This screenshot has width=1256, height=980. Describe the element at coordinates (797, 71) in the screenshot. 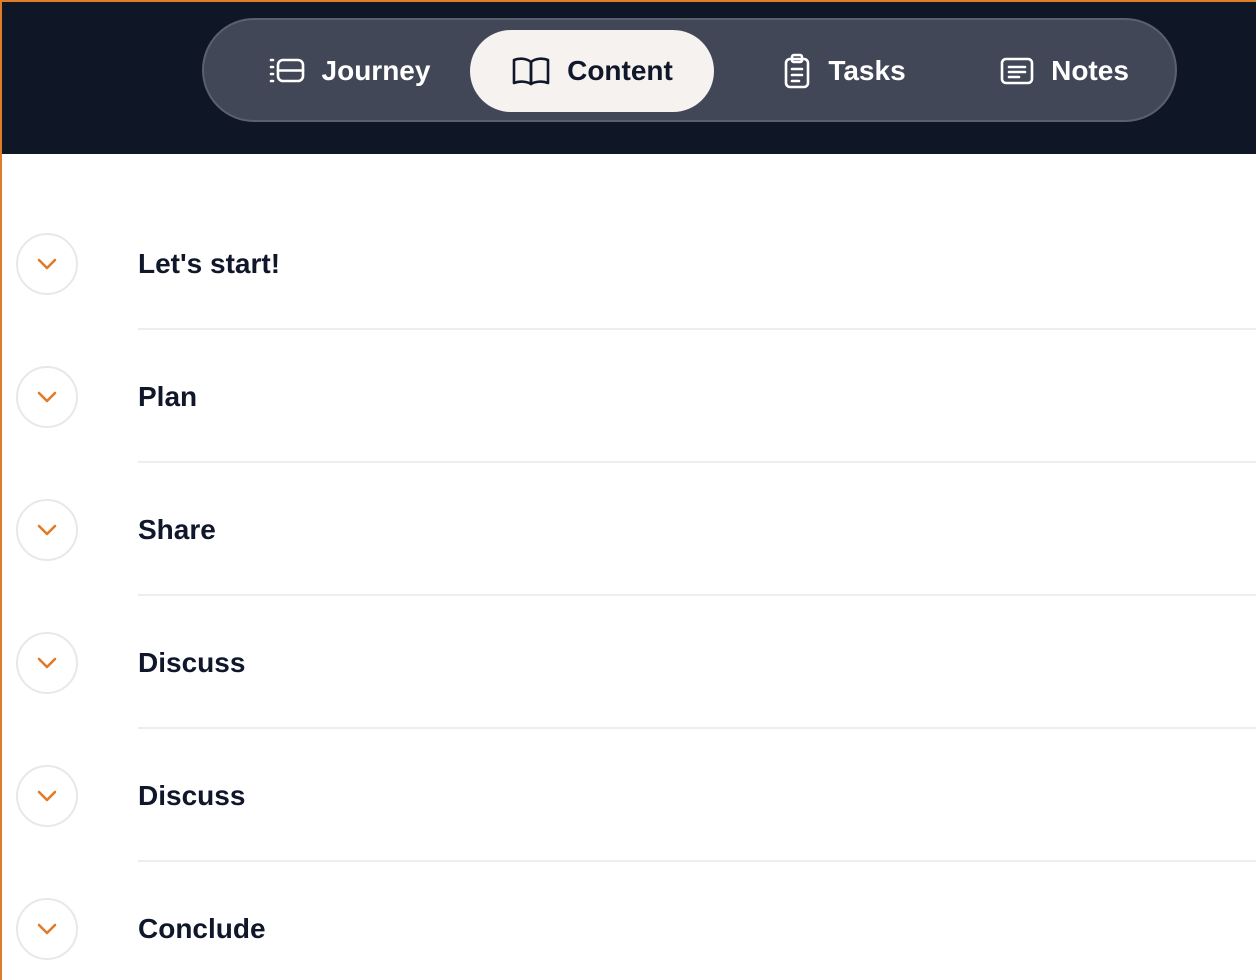

I see `clipboard-icon` at that location.